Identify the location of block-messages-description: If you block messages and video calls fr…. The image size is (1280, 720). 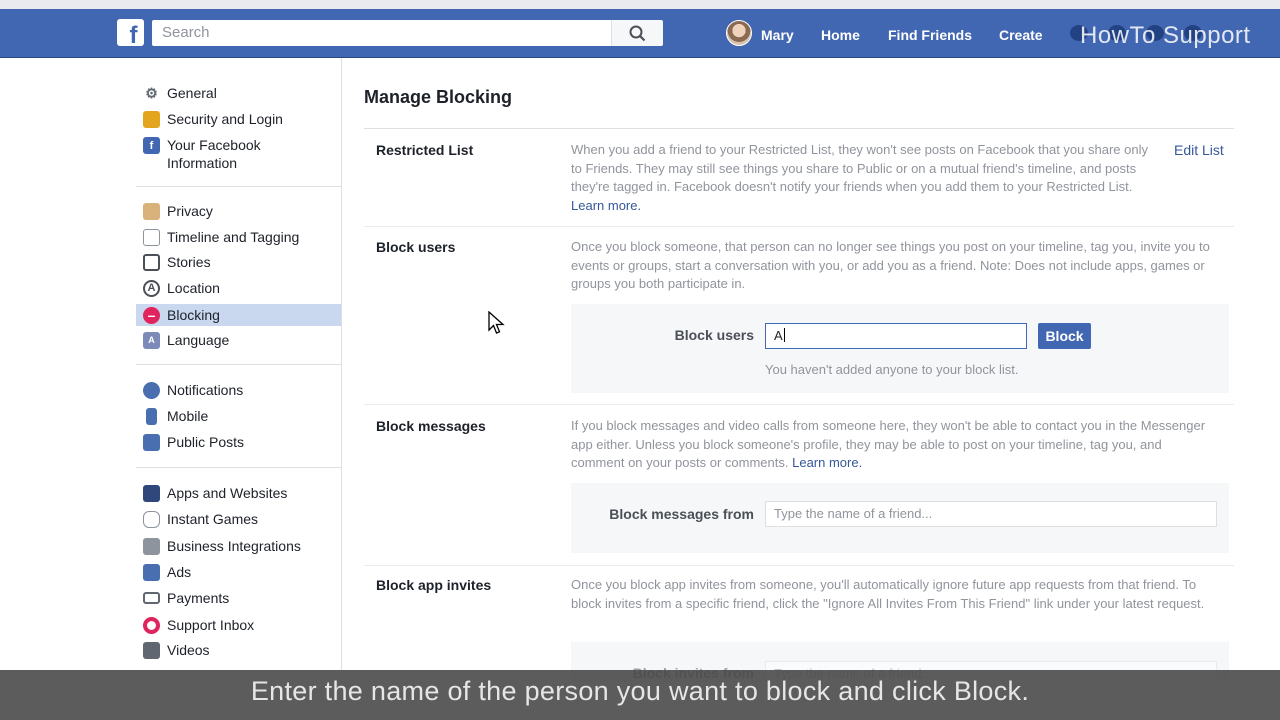
(891, 445).